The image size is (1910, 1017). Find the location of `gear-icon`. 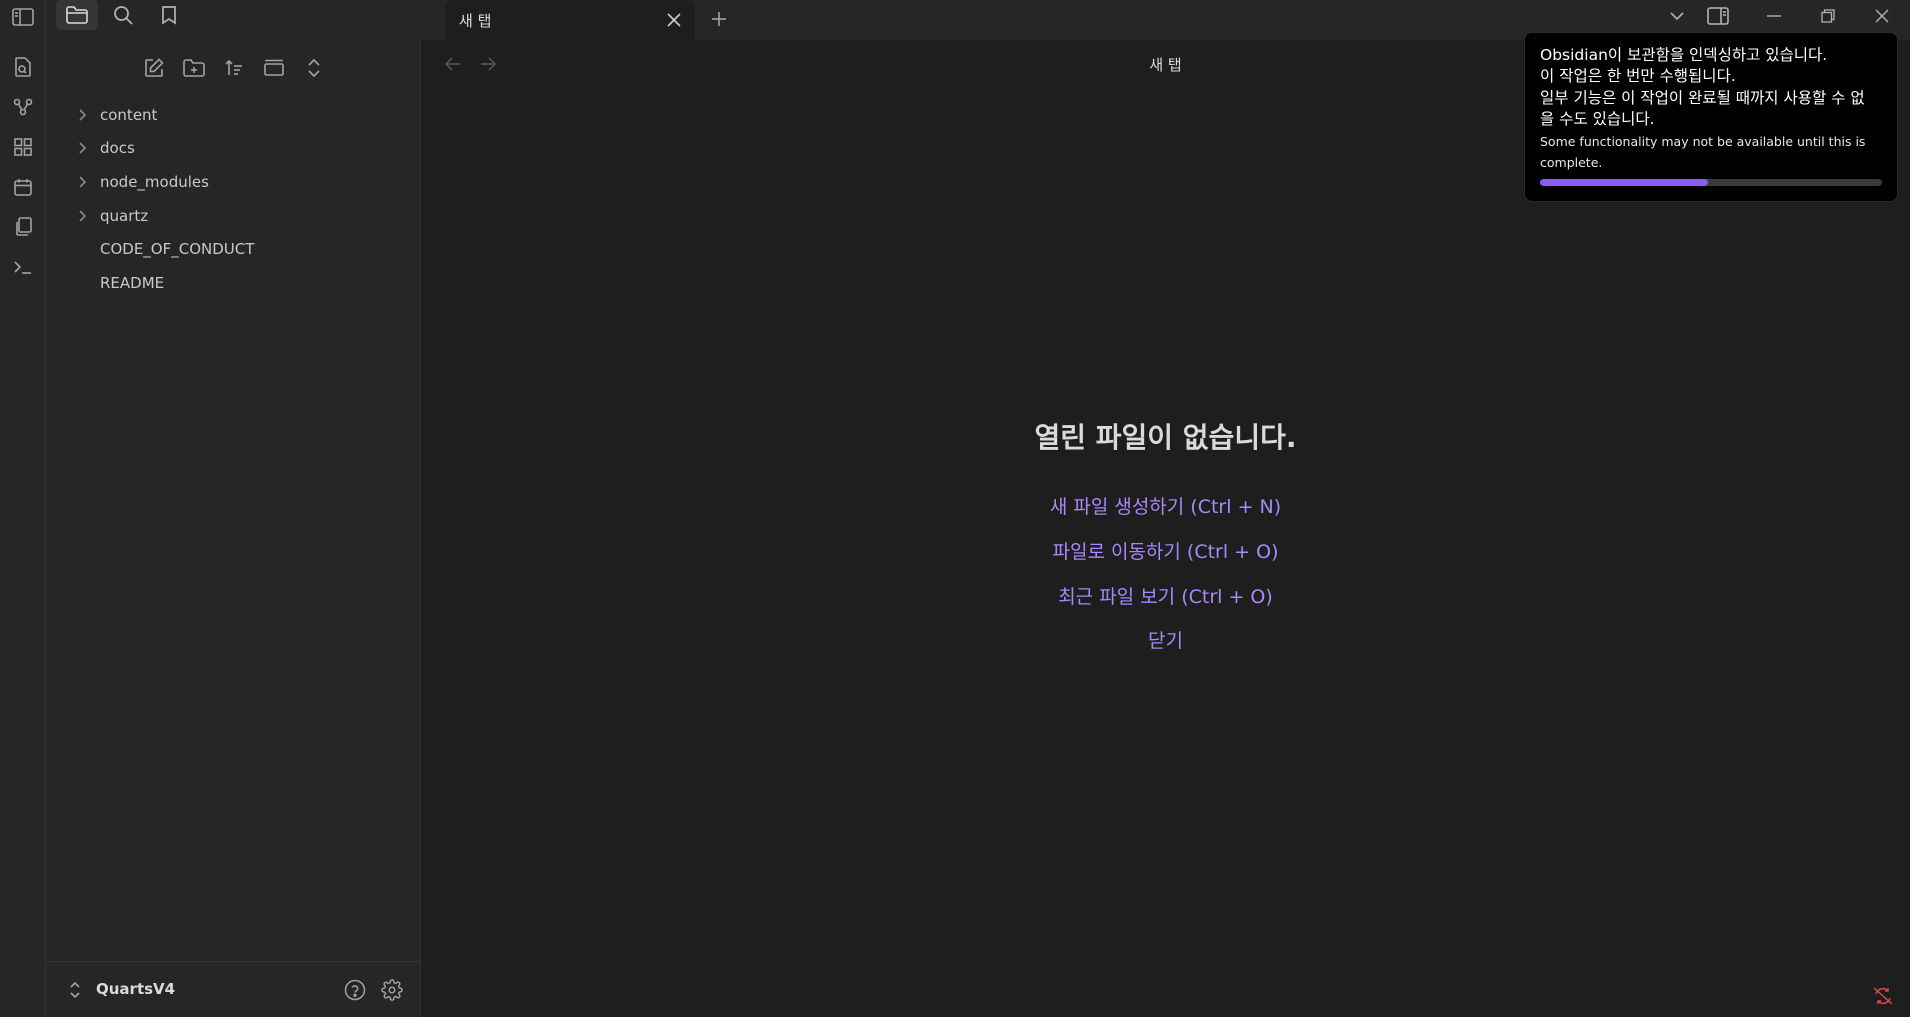

gear-icon is located at coordinates (392, 990).